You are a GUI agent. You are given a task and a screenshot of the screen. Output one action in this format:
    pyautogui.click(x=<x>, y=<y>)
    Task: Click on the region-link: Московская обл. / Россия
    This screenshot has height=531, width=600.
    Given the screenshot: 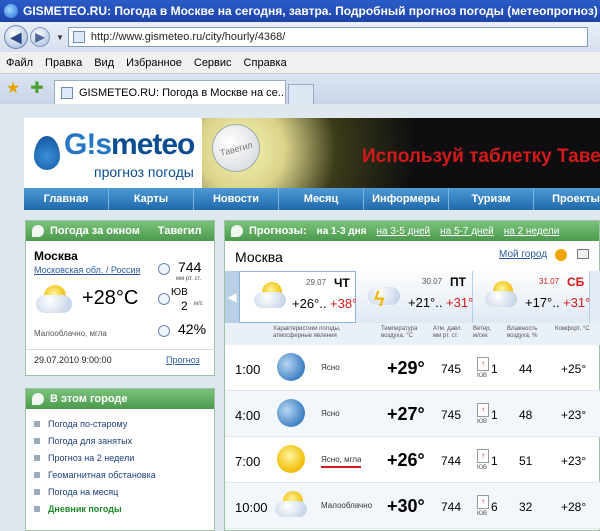 What is the action you would take?
    pyautogui.click(x=87, y=270)
    